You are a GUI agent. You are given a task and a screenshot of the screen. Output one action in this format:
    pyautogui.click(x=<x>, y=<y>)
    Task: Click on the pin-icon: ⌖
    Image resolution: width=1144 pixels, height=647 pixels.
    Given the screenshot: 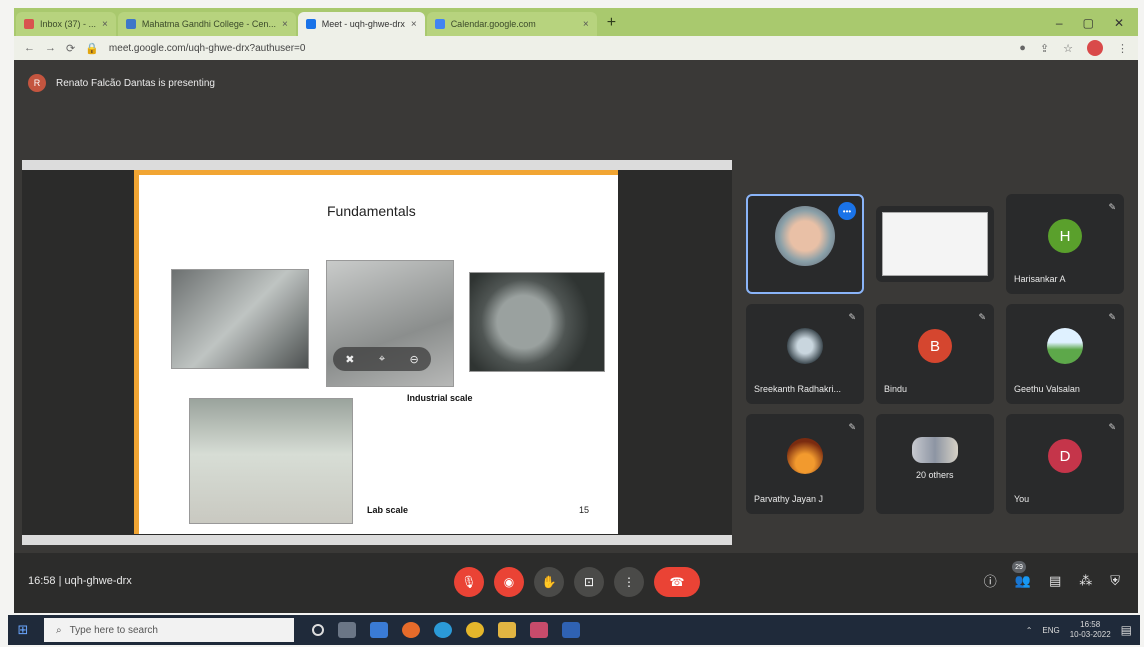 What is the action you would take?
    pyautogui.click(x=382, y=359)
    